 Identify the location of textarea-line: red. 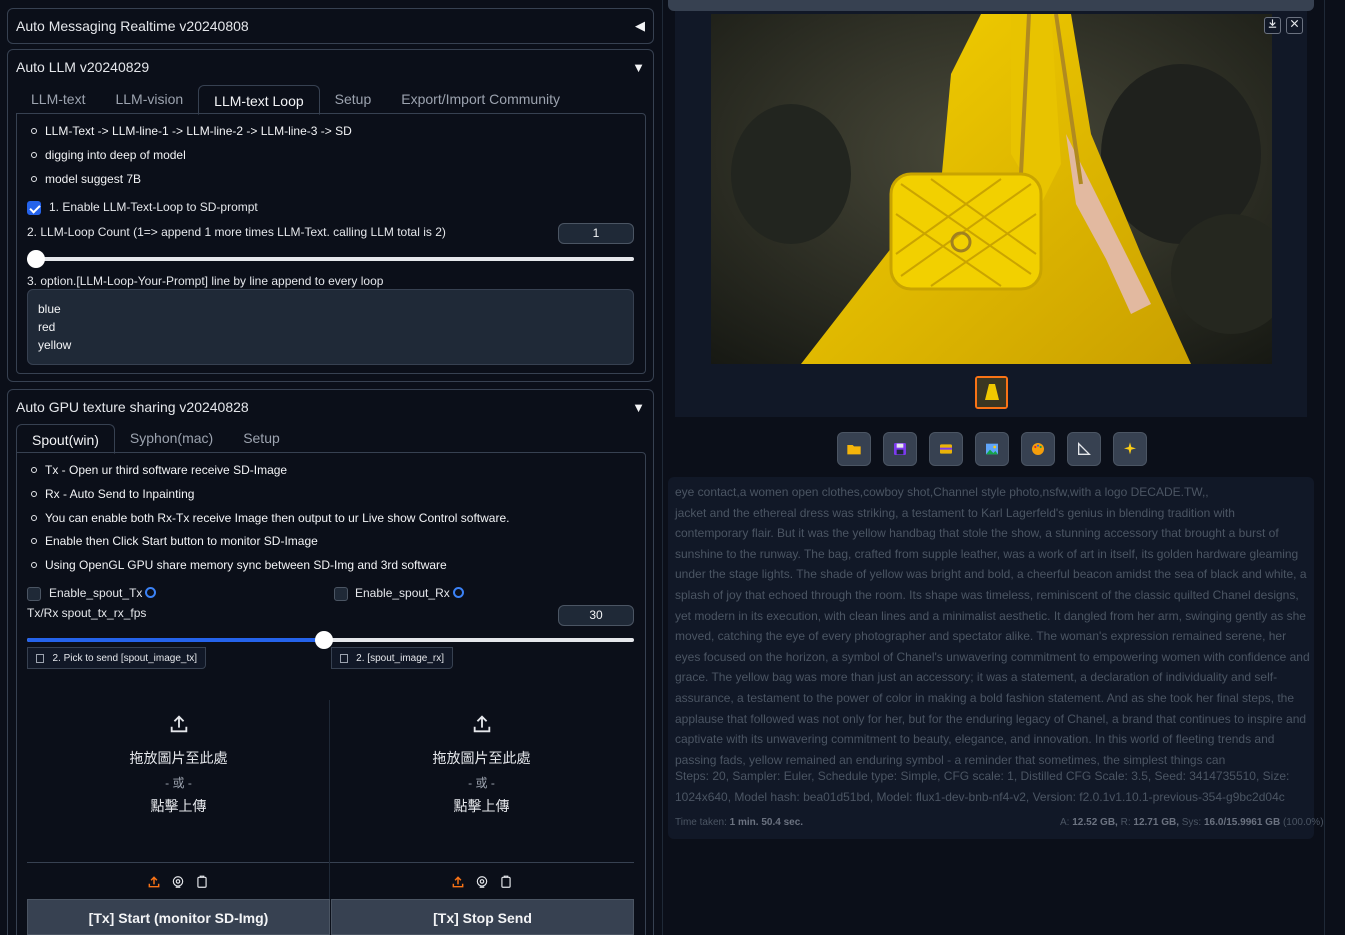
(47, 327).